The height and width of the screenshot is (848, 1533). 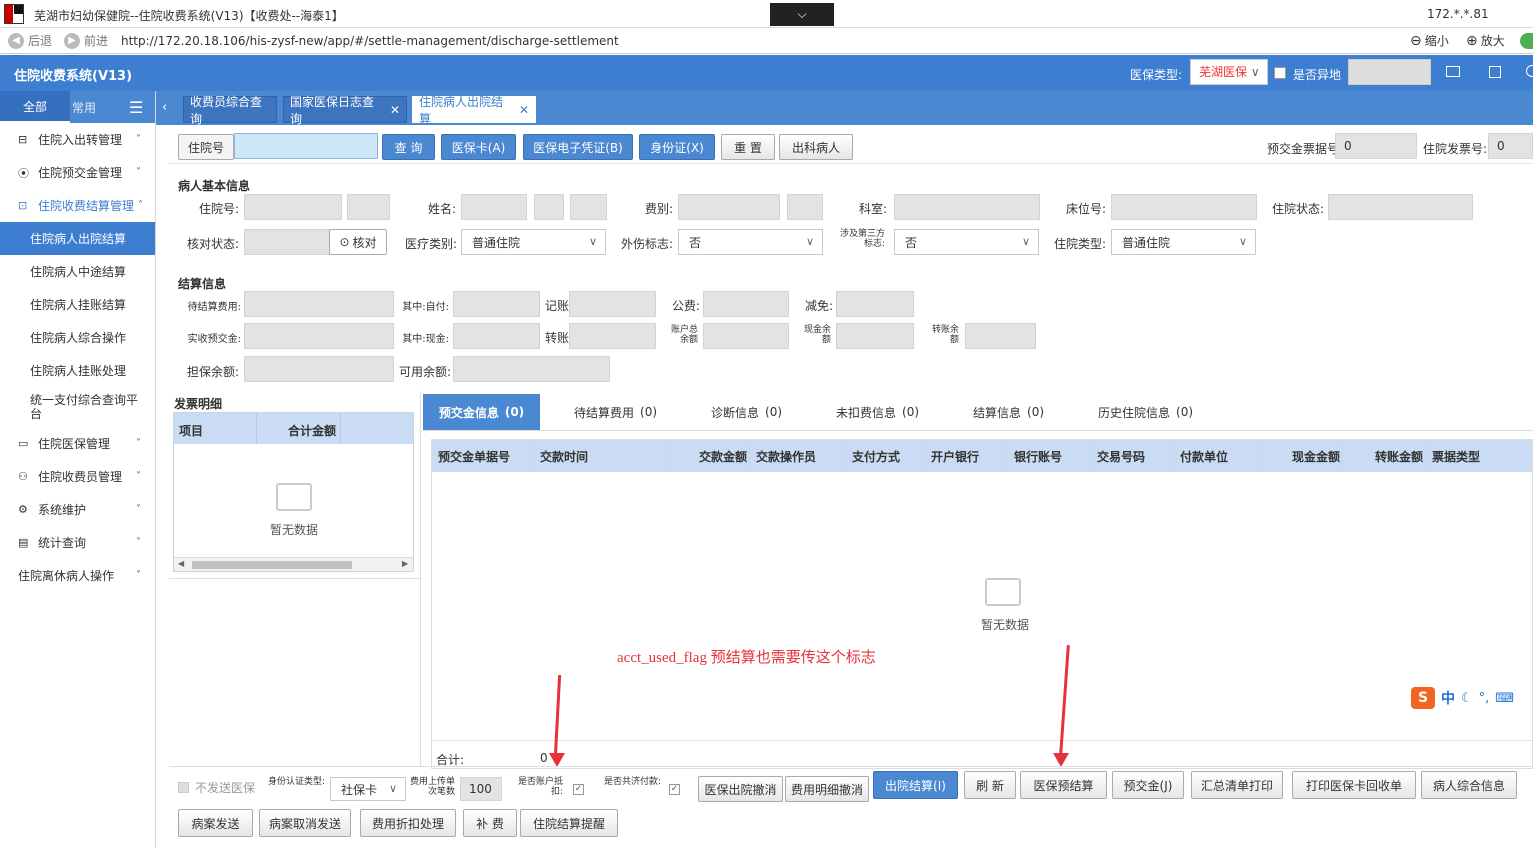 What do you see at coordinates (181, 563) in the screenshot?
I see `scroll-left-icon: ◀` at bounding box center [181, 563].